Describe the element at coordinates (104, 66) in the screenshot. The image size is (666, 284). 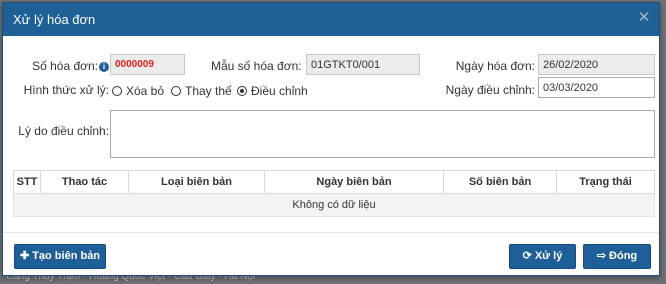
I see `info-icon: i` at that location.